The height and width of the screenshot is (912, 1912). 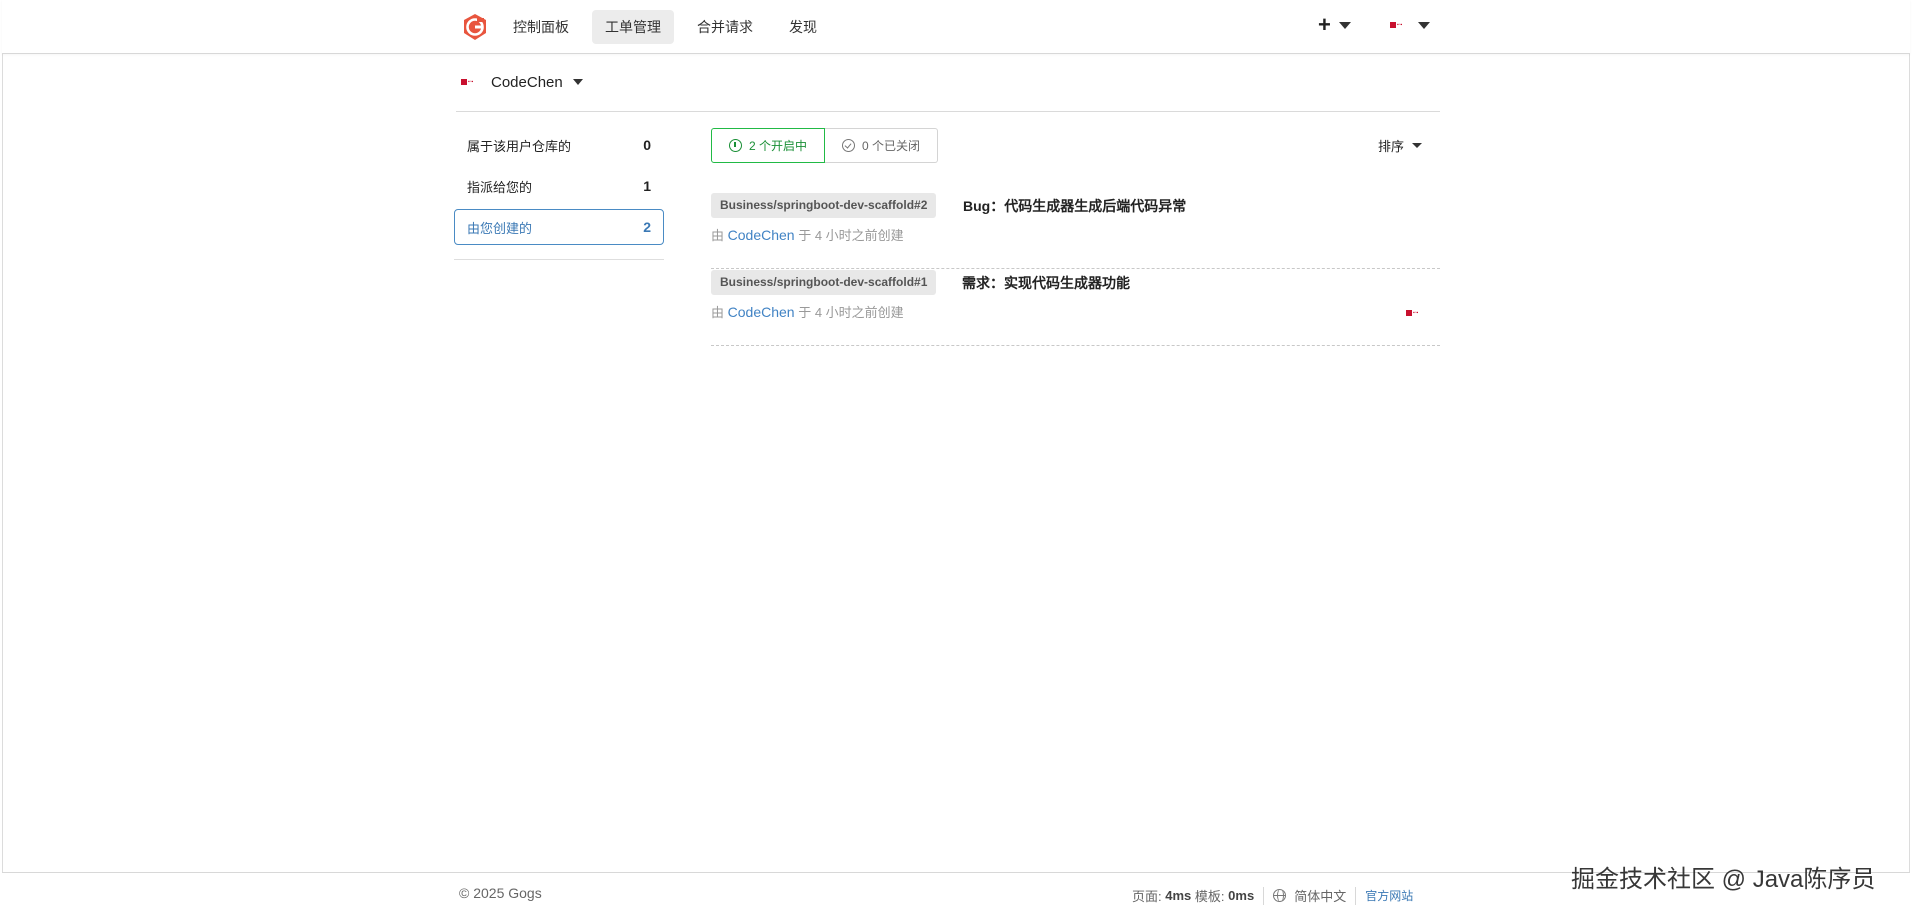 What do you see at coordinates (633, 27) in the screenshot?
I see `nav-issues: 工单管理` at bounding box center [633, 27].